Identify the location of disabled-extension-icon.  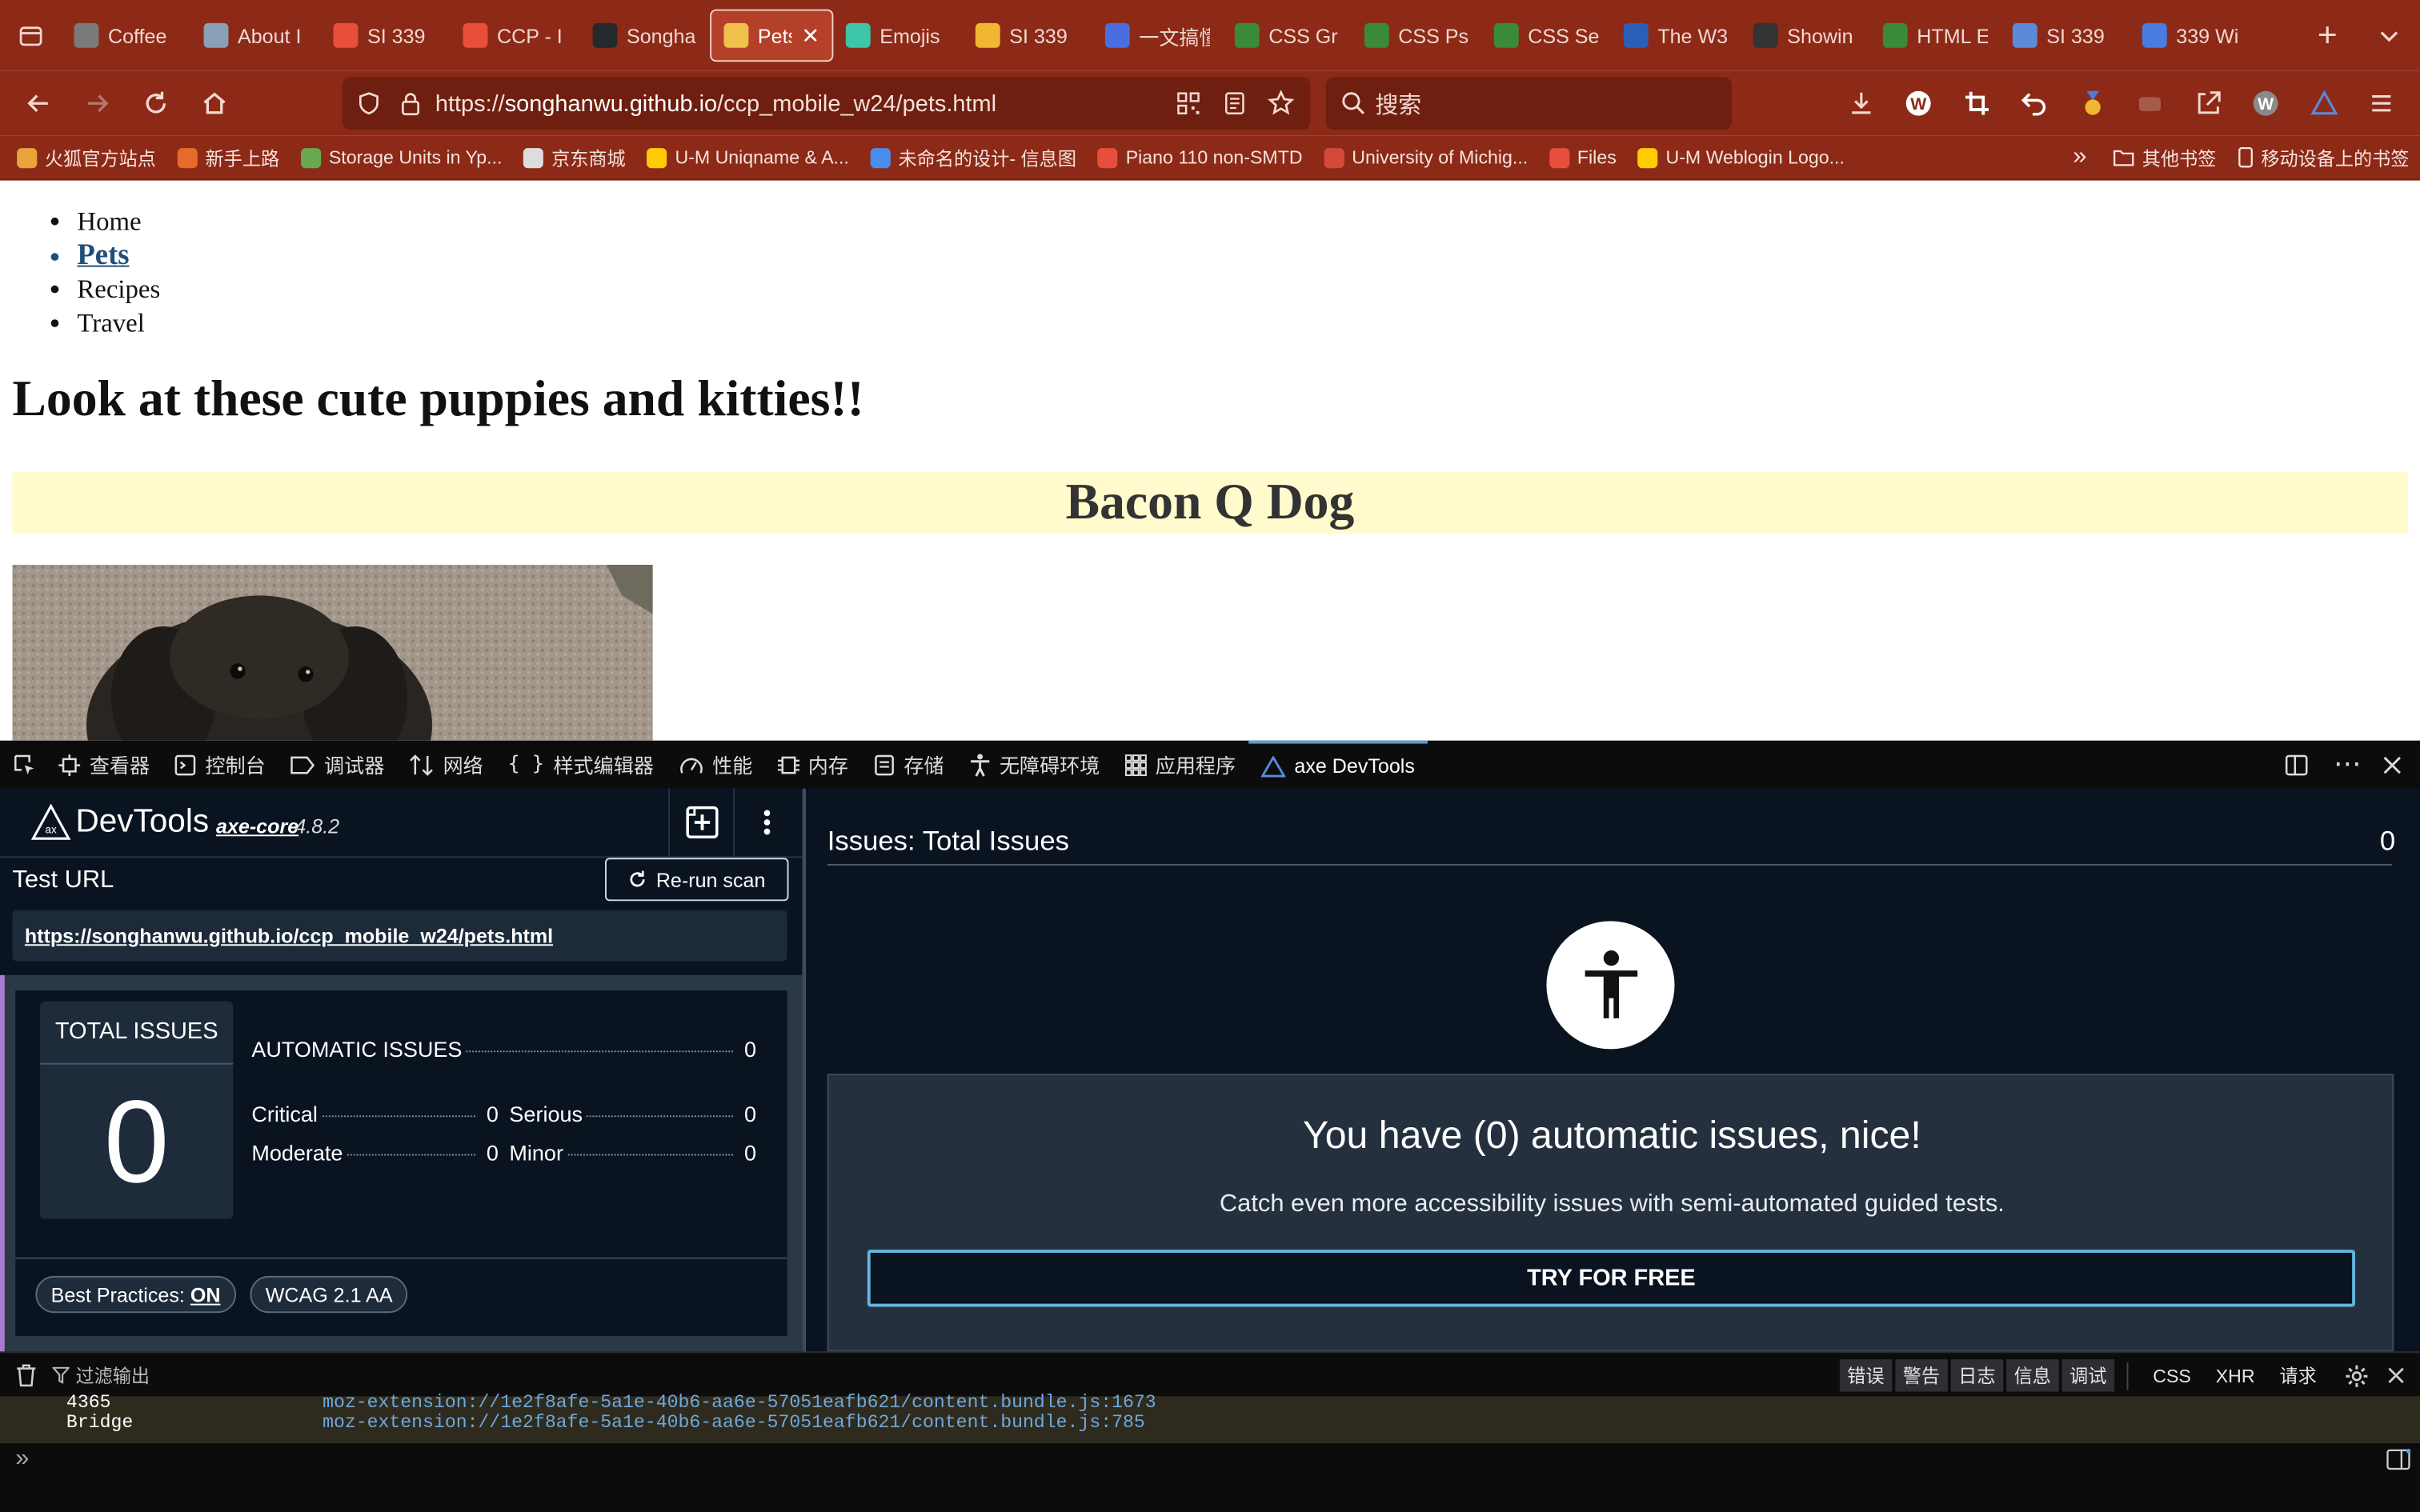
(2150, 103).